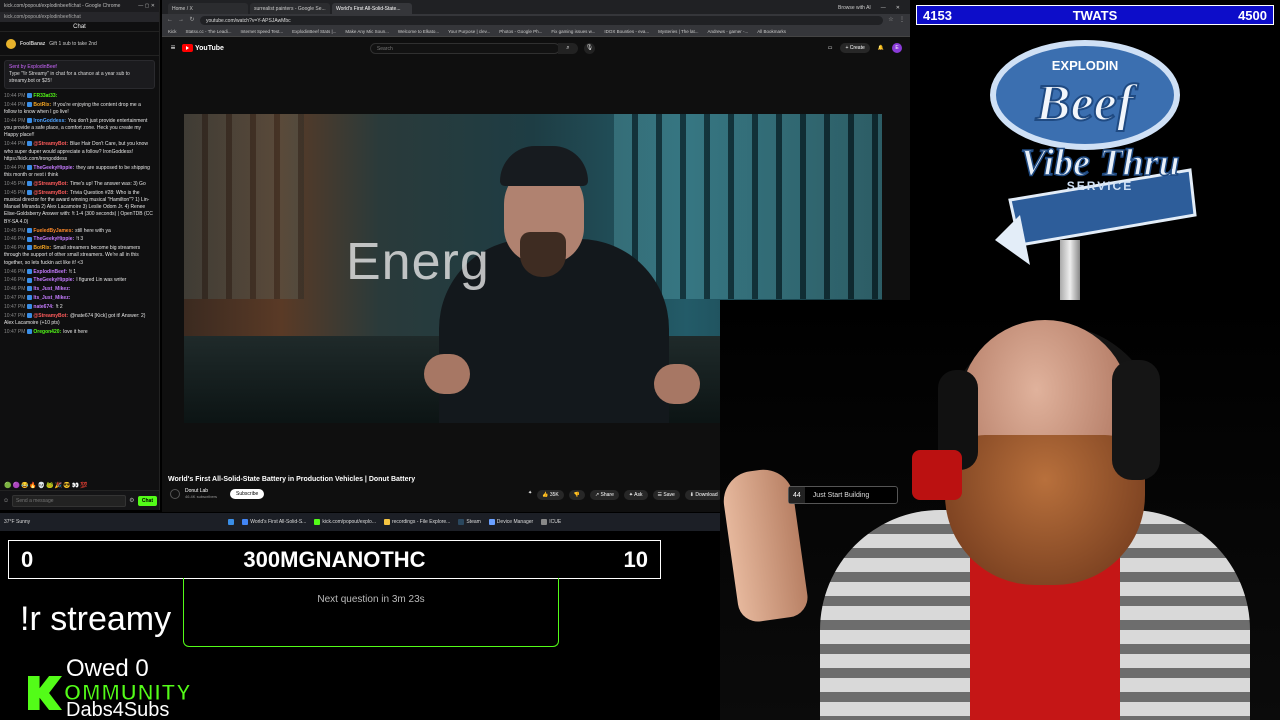 Image resolution: width=1280 pixels, height=720 pixels. I want to click on notifications-bell-icon: 🔔, so click(881, 48).